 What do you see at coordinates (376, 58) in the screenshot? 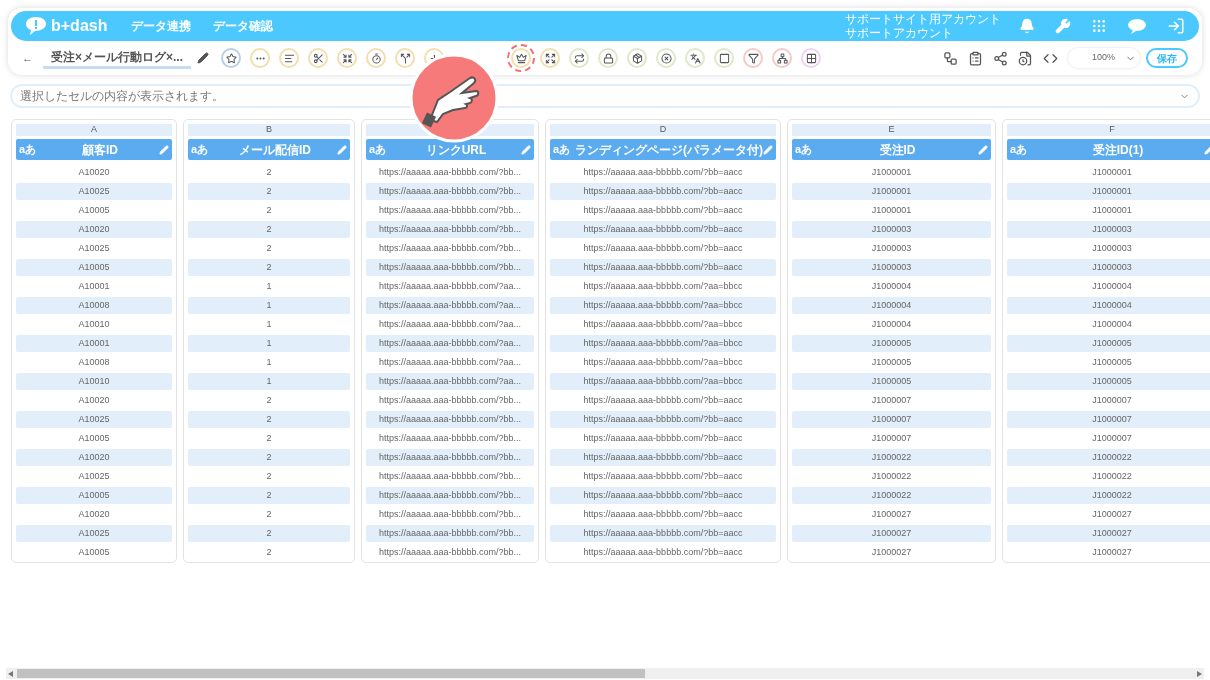
I see `timer-tool-button` at bounding box center [376, 58].